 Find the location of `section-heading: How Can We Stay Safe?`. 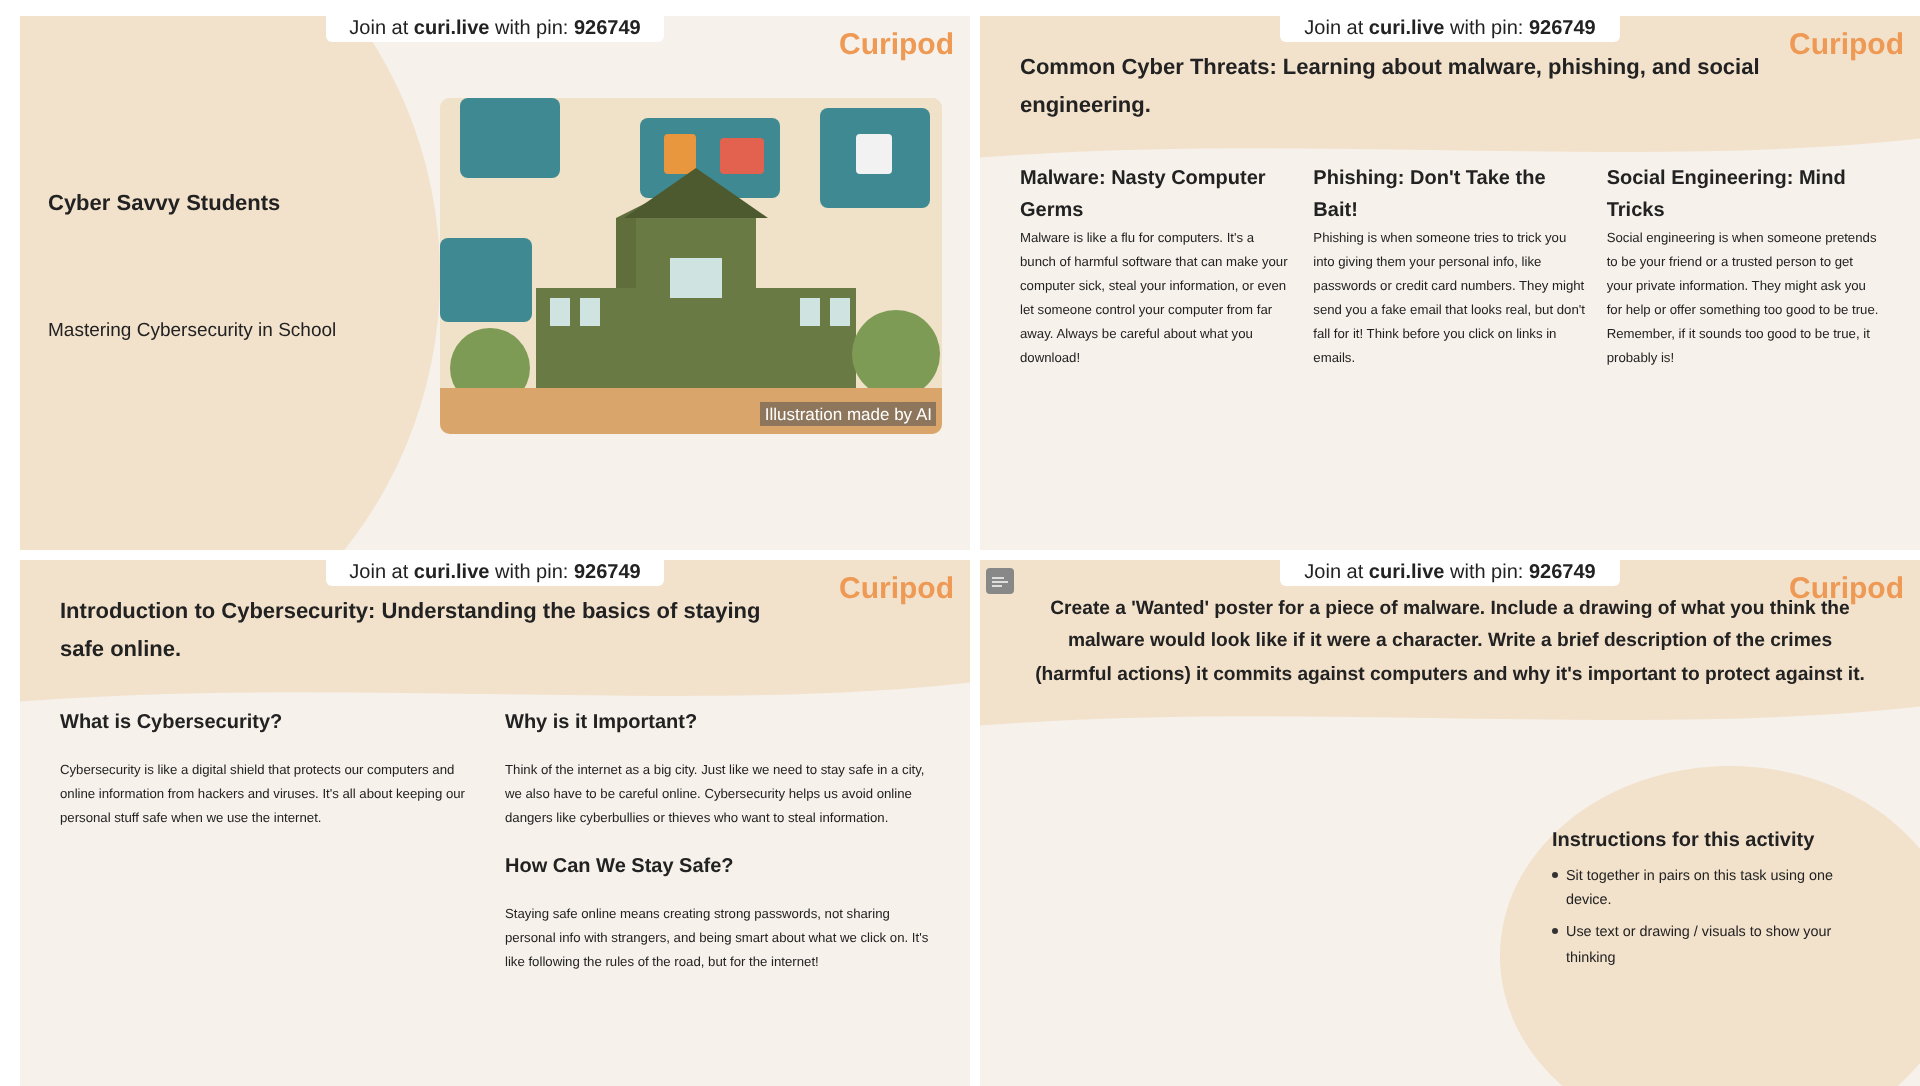

section-heading: How Can We Stay Safe? is located at coordinates (620, 867).